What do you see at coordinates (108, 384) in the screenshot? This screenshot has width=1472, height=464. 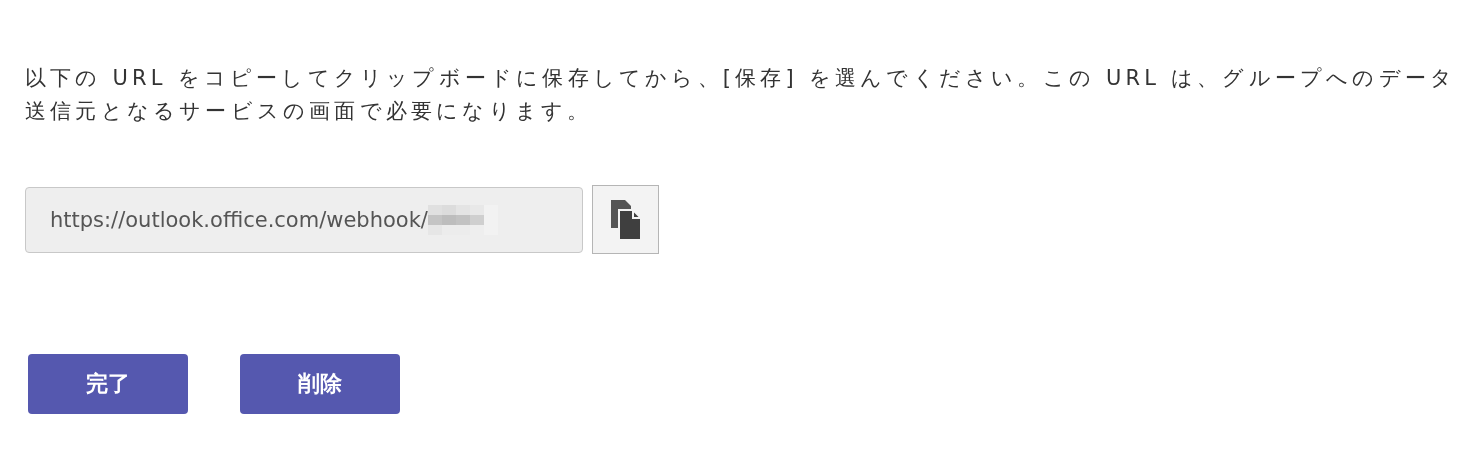 I see `action-button: 完了` at bounding box center [108, 384].